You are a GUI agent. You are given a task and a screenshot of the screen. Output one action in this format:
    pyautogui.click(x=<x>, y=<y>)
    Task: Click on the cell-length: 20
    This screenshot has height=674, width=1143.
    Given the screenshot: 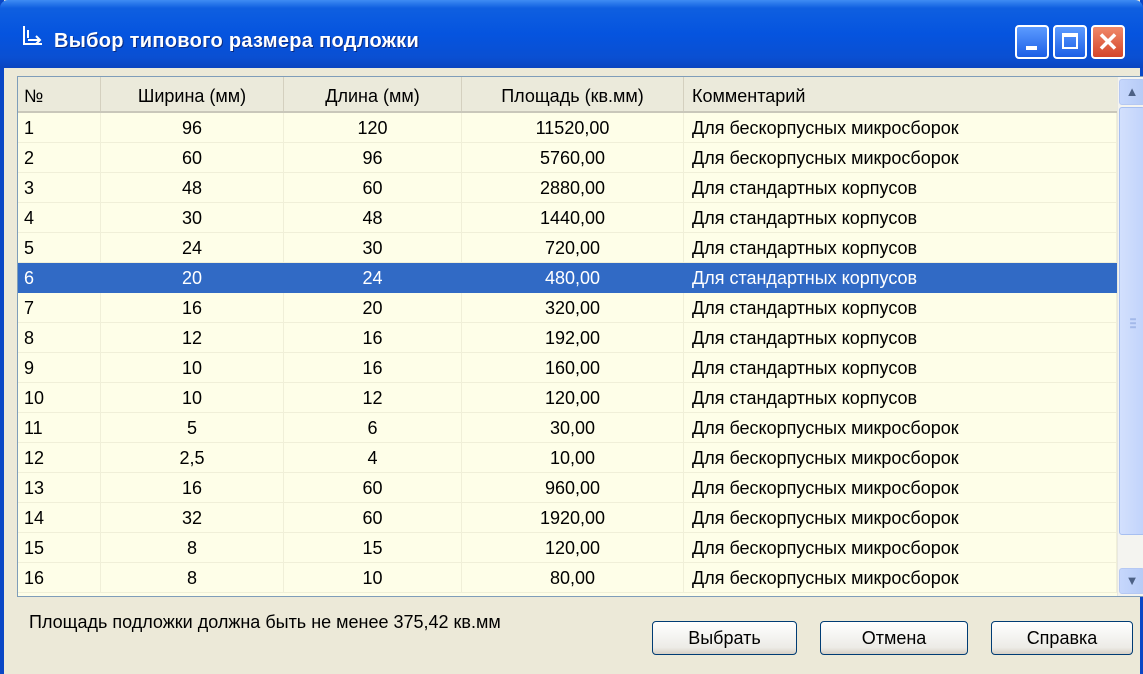 What is the action you would take?
    pyautogui.click(x=373, y=308)
    